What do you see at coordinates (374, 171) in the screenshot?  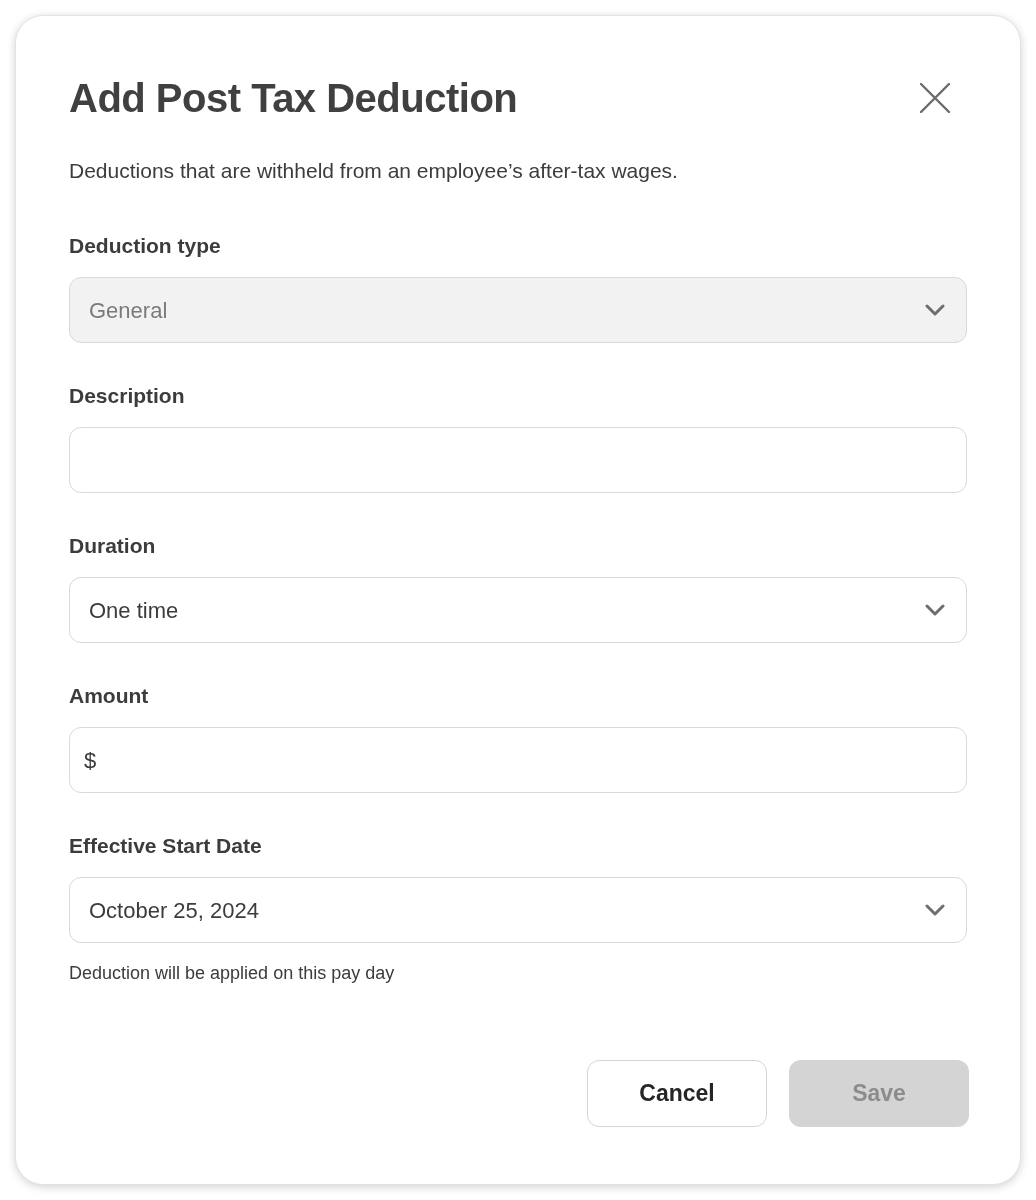 I see `dialog-description: Deductions that are withheld from an employee’s after-tax wages.` at bounding box center [374, 171].